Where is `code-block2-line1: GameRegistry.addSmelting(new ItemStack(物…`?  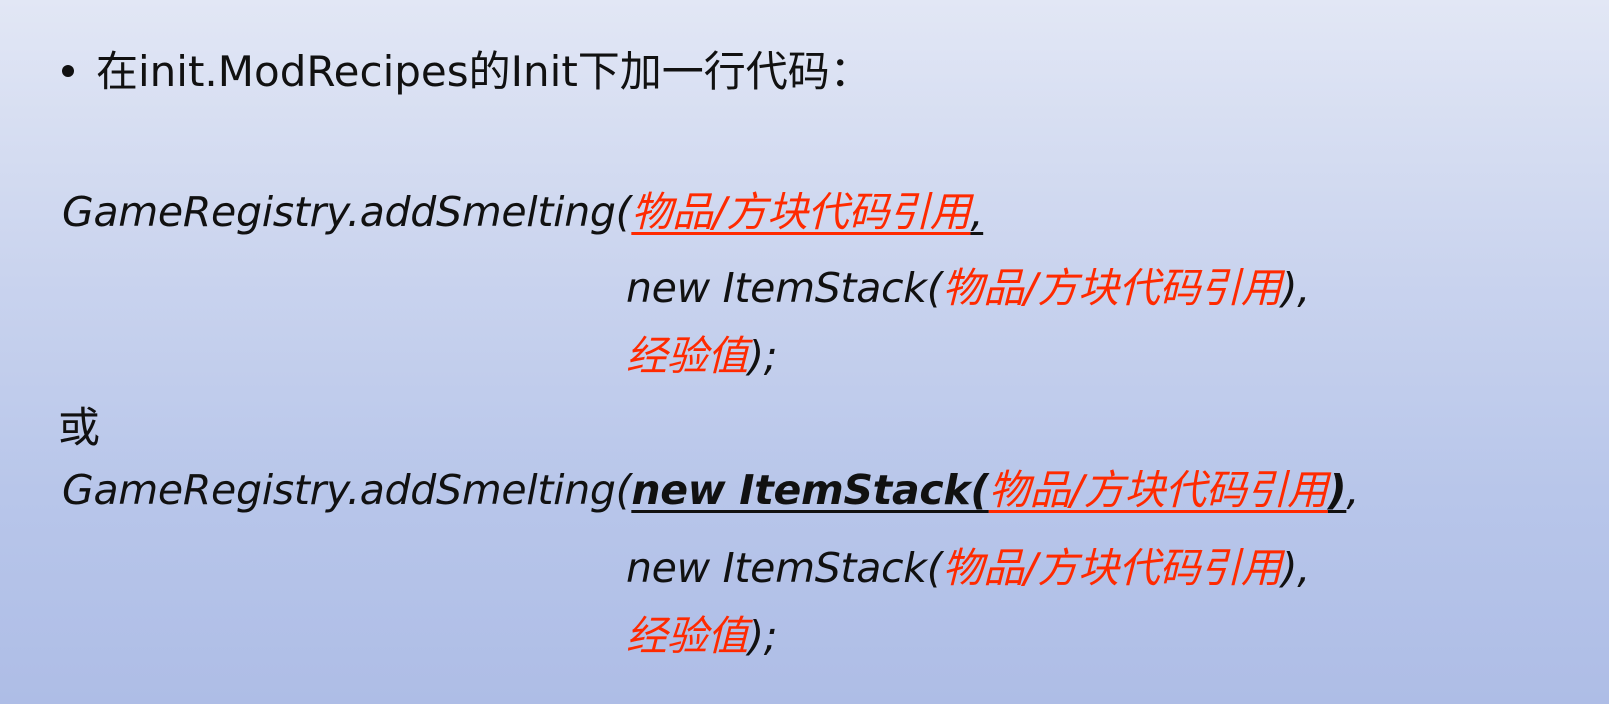
code-block2-line1: GameRegistry.addSmelting(new ItemStack(物… is located at coordinates (710, 490).